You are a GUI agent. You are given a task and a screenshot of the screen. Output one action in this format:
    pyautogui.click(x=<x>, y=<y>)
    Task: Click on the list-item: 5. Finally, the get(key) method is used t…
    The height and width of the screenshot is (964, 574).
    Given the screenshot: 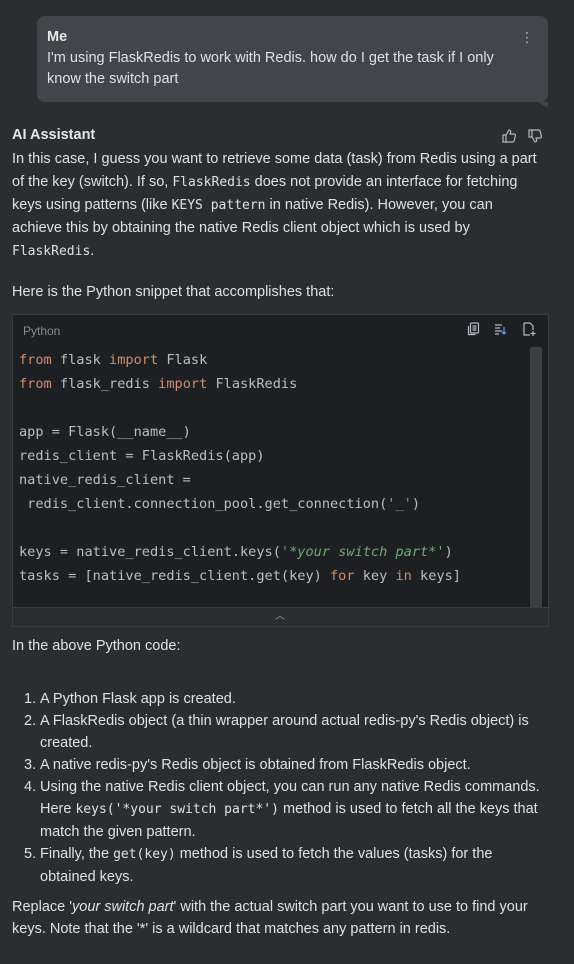 What is the action you would take?
    pyautogui.click(x=258, y=865)
    